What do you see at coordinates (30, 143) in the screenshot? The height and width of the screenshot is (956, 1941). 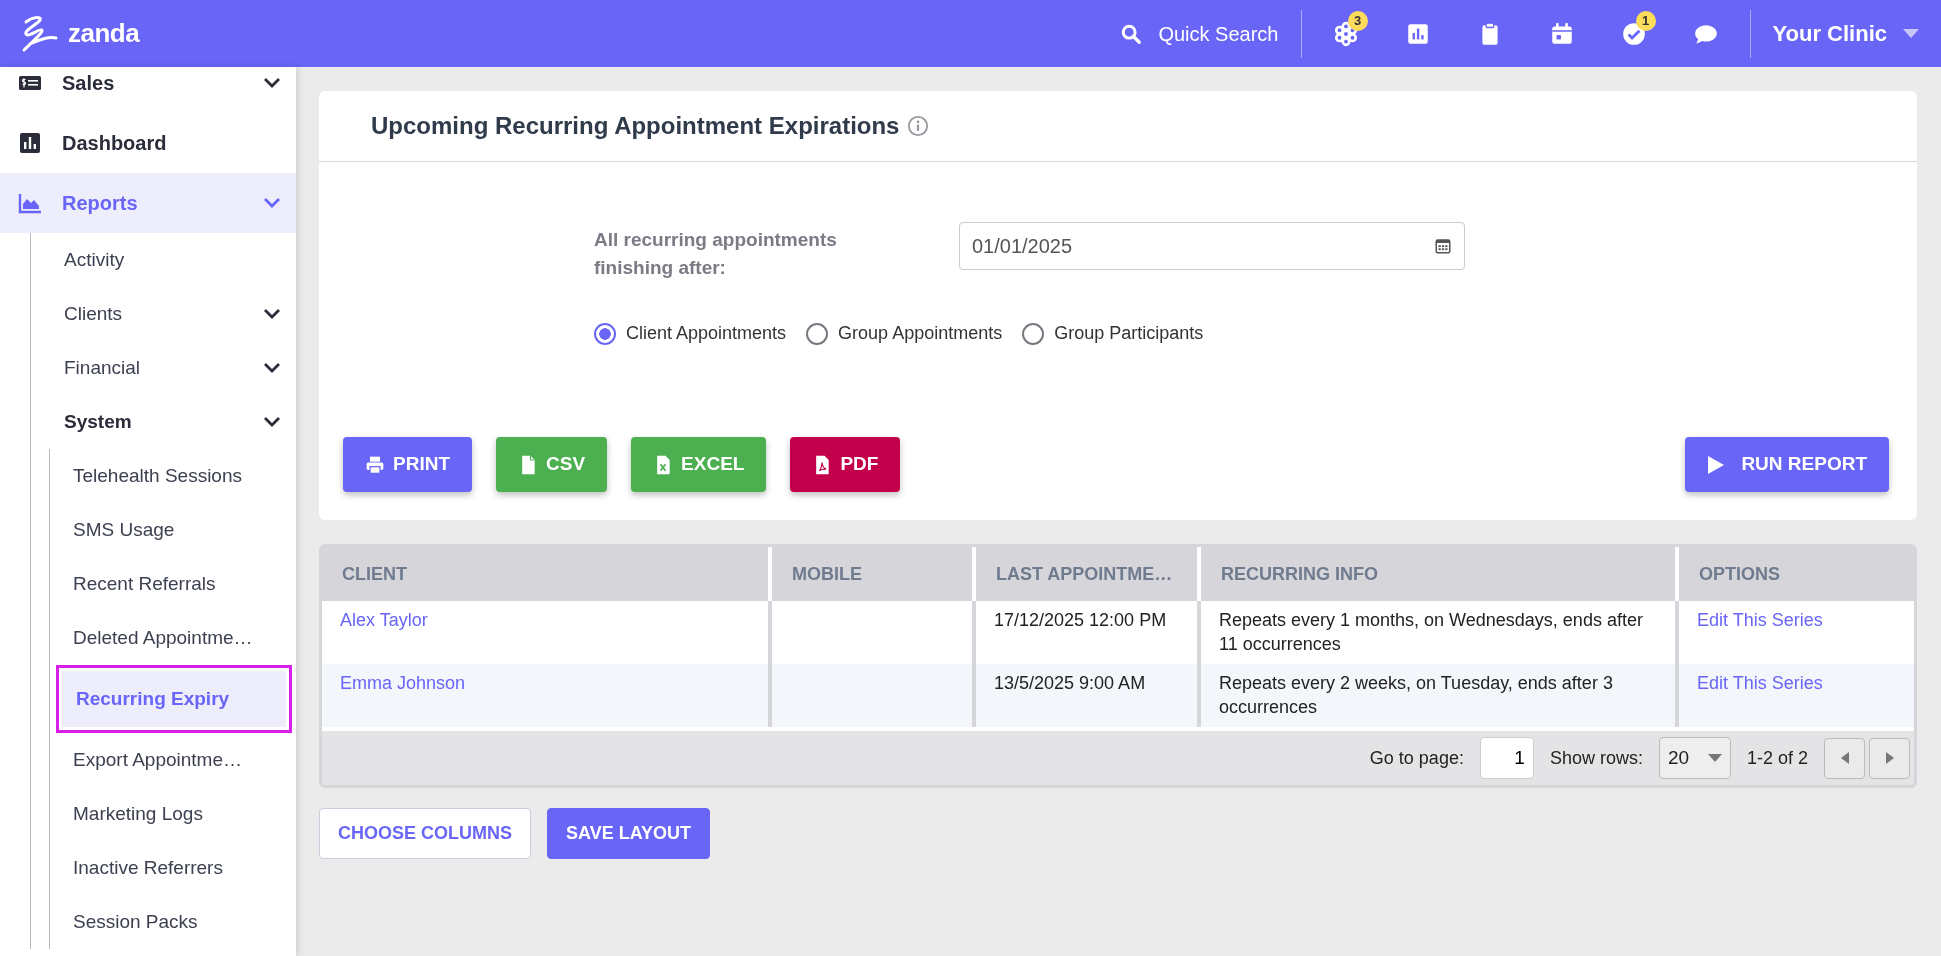 I see `bar-chart-icon` at bounding box center [30, 143].